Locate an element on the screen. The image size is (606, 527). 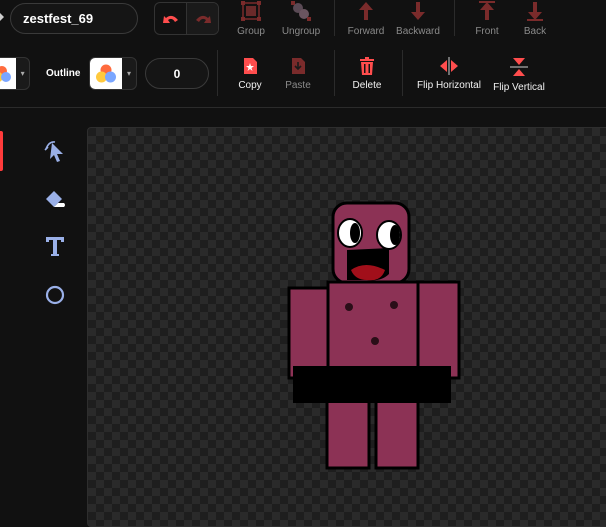
redo-icon is located at coordinates (203, 19).